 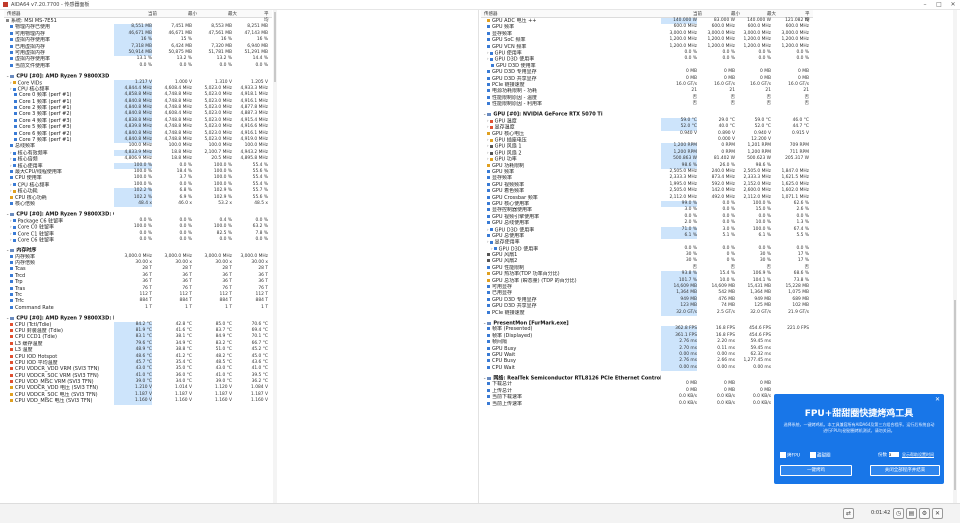 What do you see at coordinates (24, 350) in the screenshot?
I see `sensor-name: L3 温度` at bounding box center [24, 350].